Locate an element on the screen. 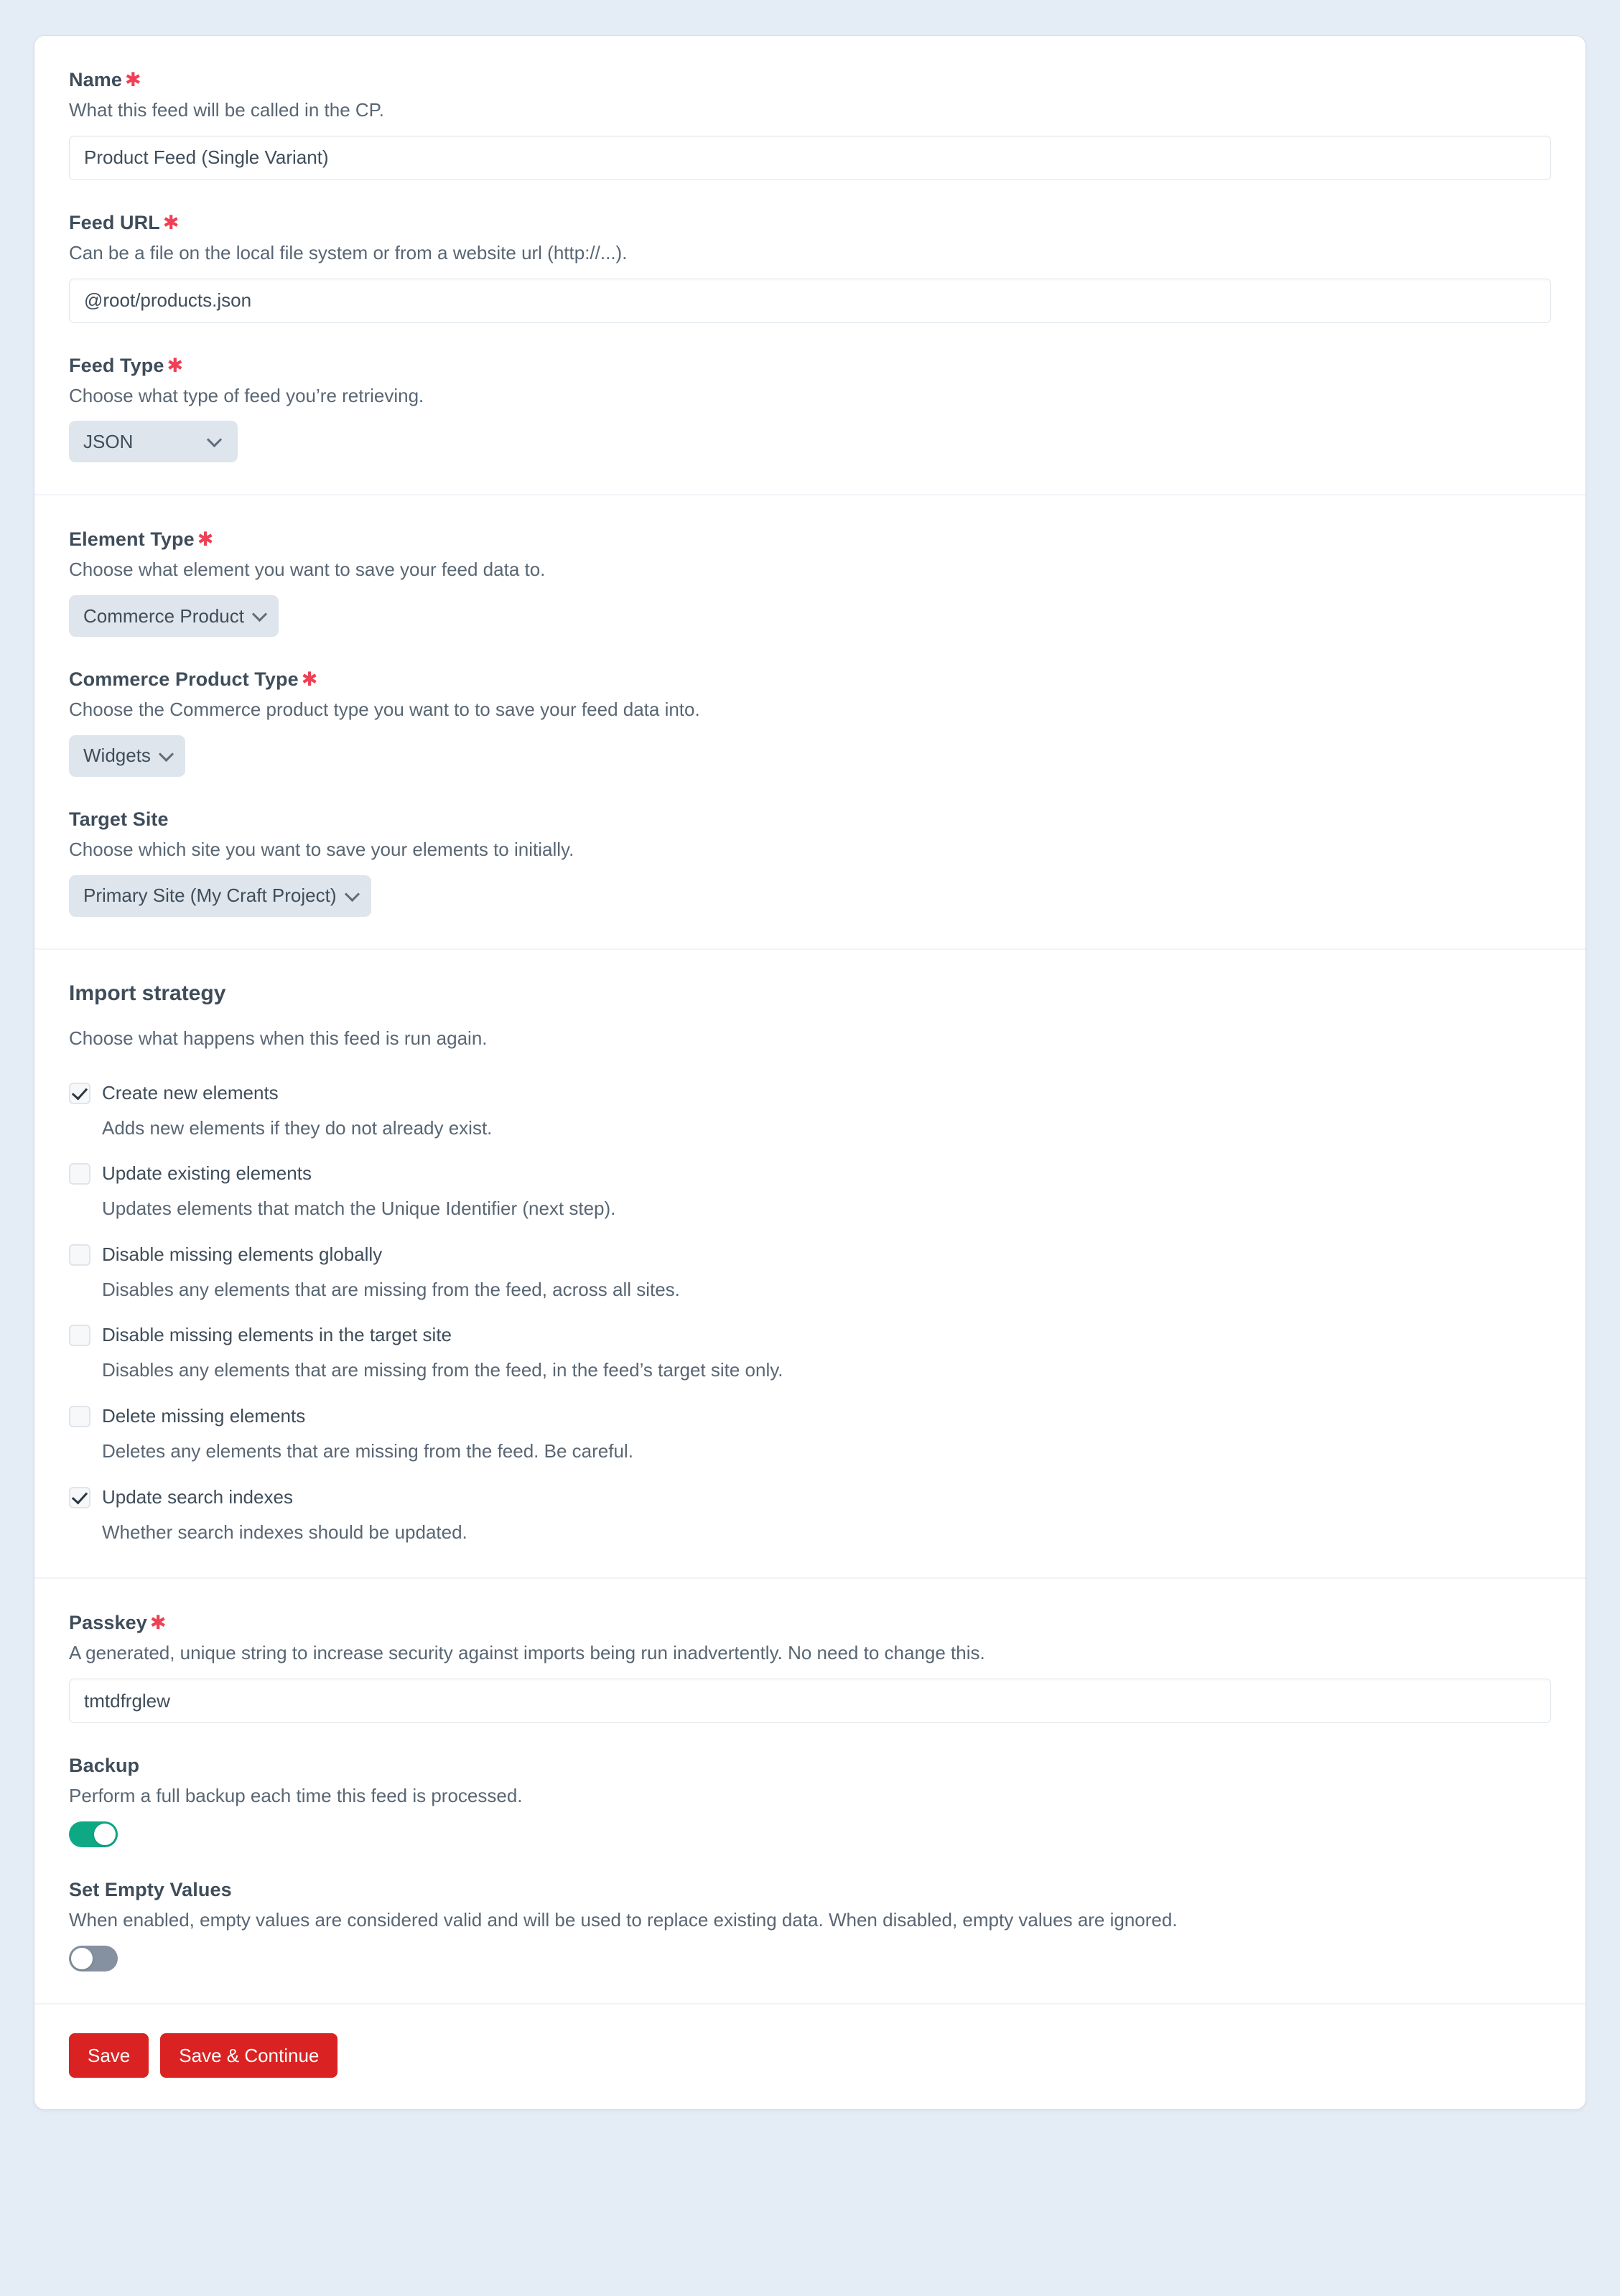 The image size is (1620, 2296). form-footer: Save Save & Continue is located at coordinates (810, 2057).